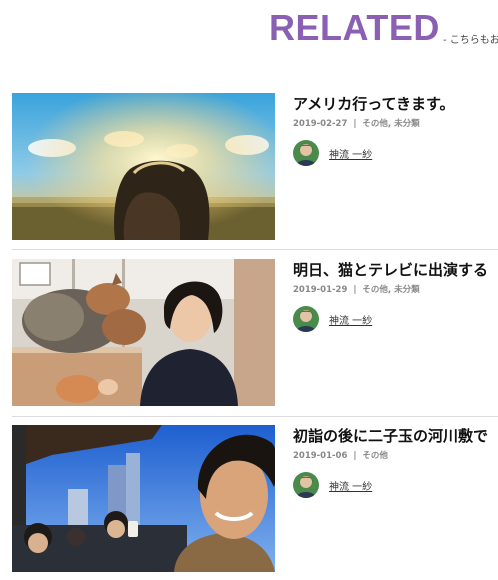 Image resolution: width=498 pixels, height=580 pixels. I want to click on selfie-group-photo, so click(143, 498).